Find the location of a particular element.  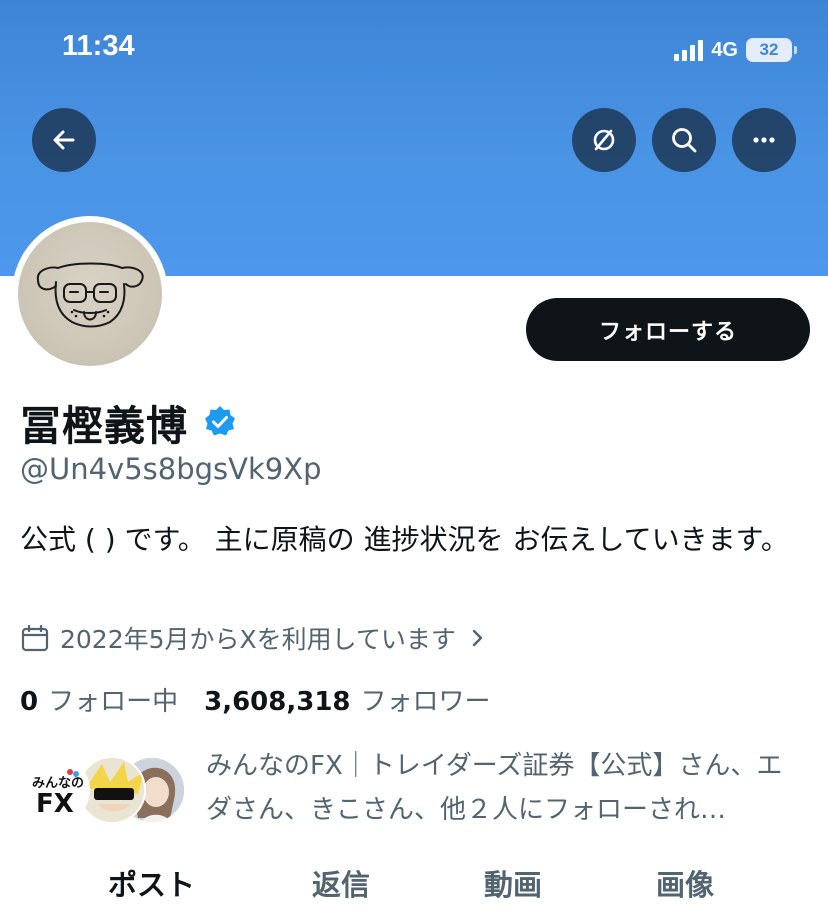

joined-text: 2022年5月からXを利用しています is located at coordinates (258, 639).